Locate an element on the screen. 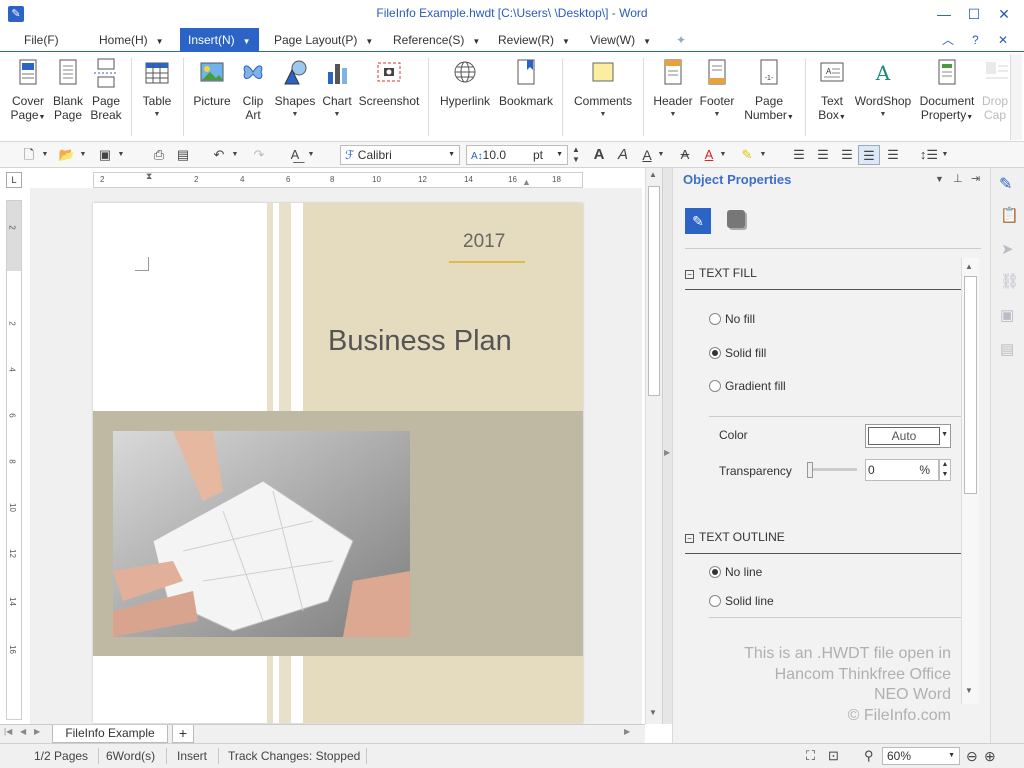  chart-button: Chart ▼ is located at coordinates (337, 90).